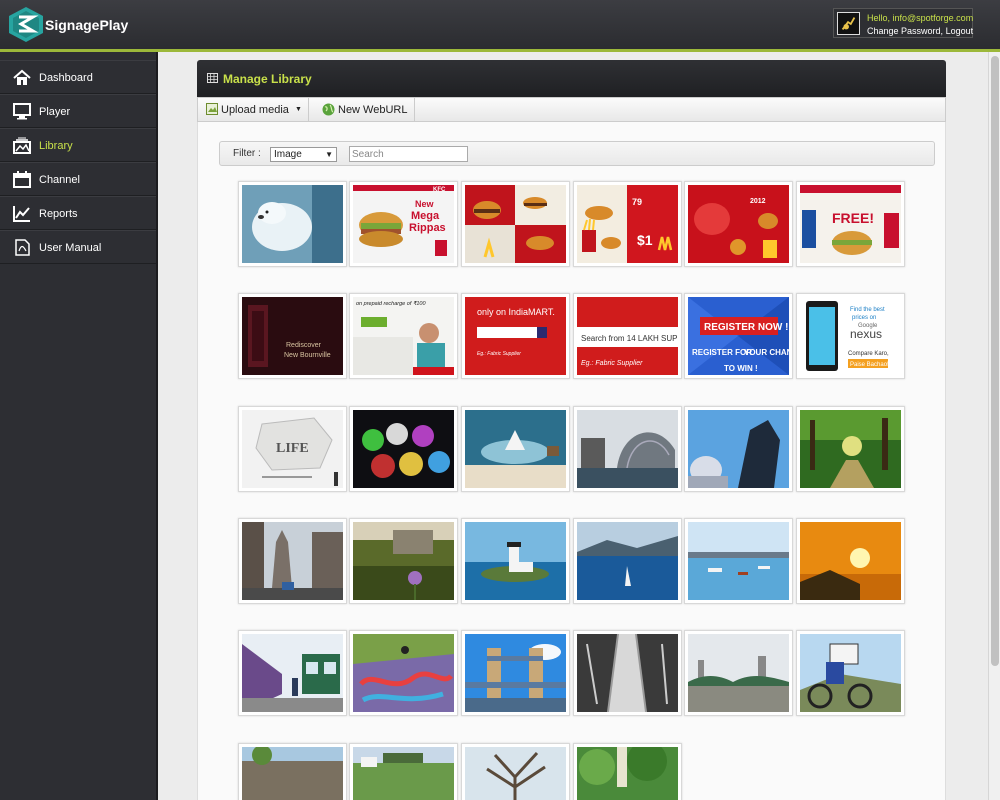  I want to click on monitor-icon, so click(22, 111).